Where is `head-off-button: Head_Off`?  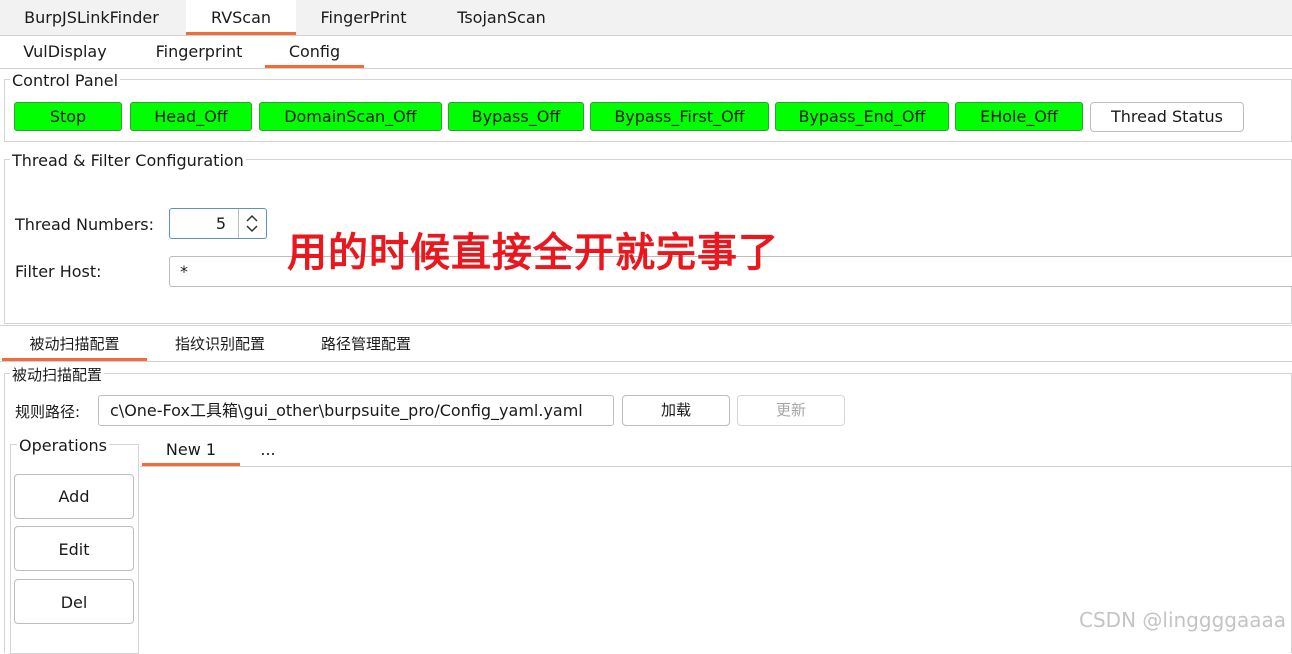
head-off-button: Head_Off is located at coordinates (191, 116).